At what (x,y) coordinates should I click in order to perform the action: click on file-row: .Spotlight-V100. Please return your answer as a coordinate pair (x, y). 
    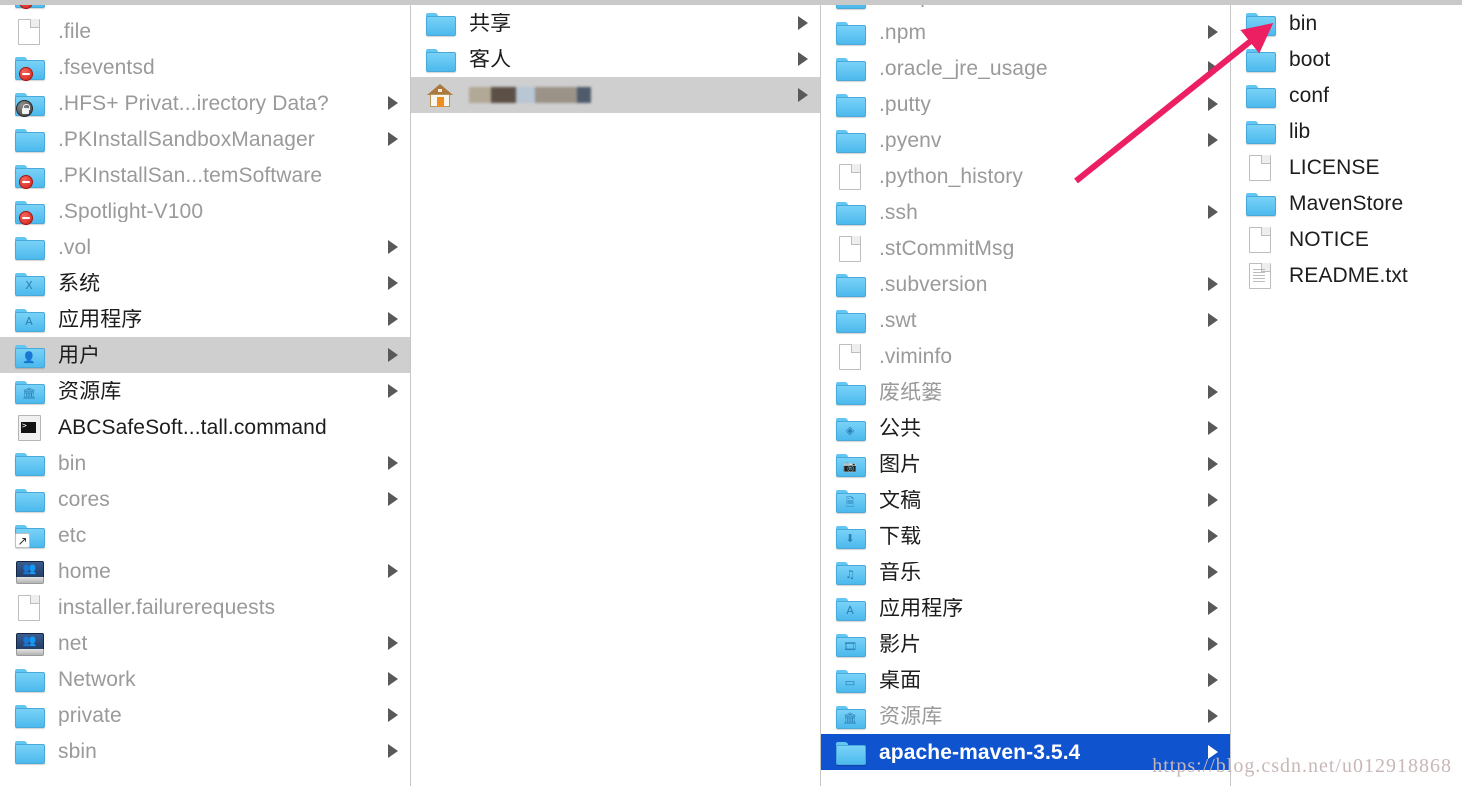
    Looking at the image, I should click on (205, 211).